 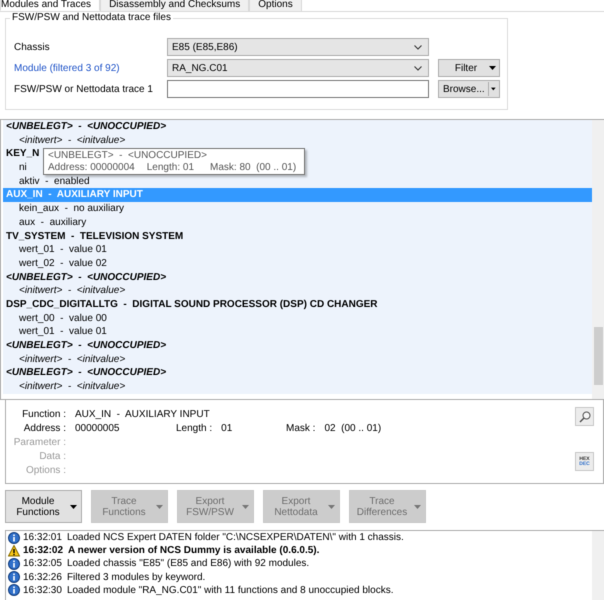 What do you see at coordinates (298, 89) in the screenshot?
I see `input-field` at bounding box center [298, 89].